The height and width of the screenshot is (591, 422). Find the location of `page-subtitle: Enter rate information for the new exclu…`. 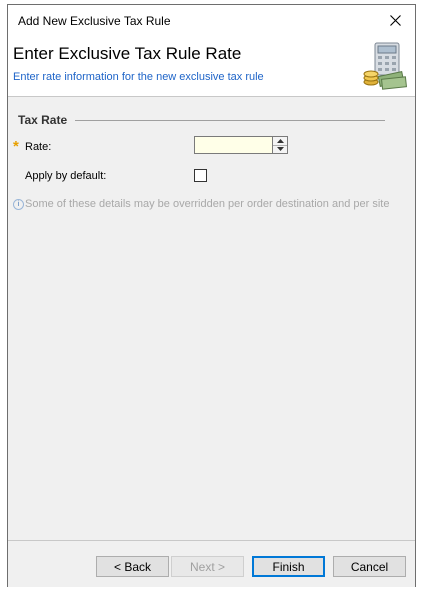

page-subtitle: Enter rate information for the new exclu… is located at coordinates (138, 77).